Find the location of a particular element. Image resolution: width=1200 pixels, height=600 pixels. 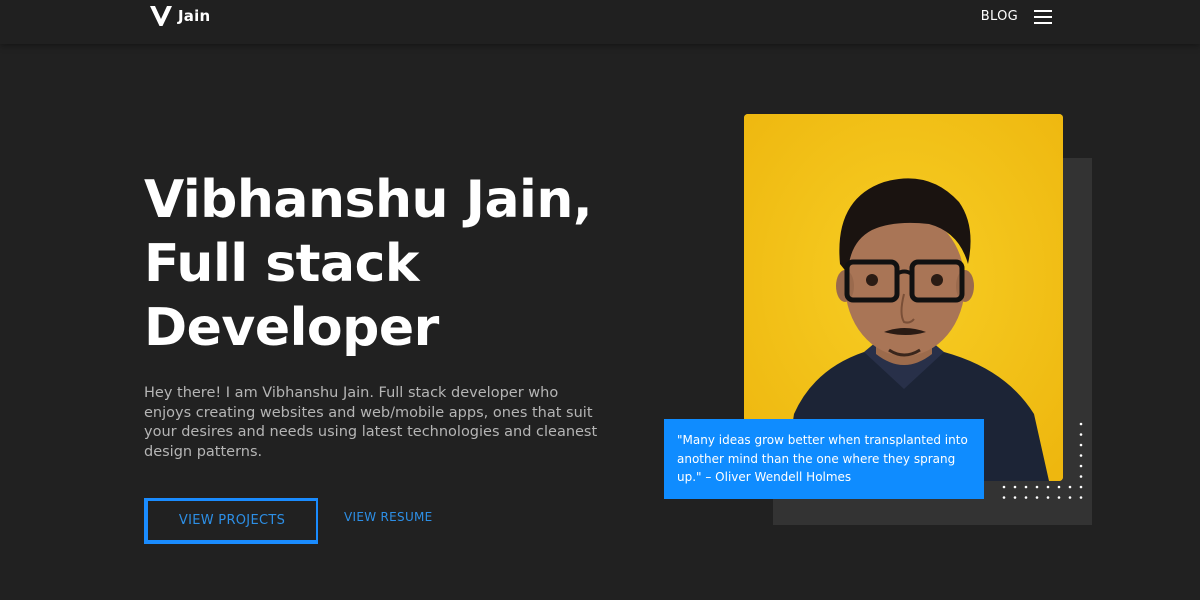

view-projects-button: VIEW PROJECTS is located at coordinates (231, 521).